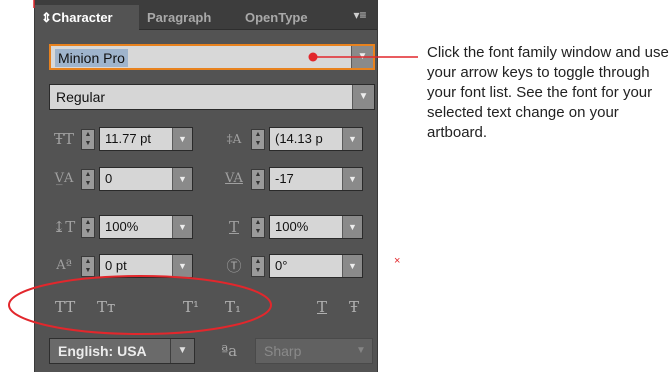  What do you see at coordinates (397, 261) in the screenshot?
I see `close-icon: ×` at bounding box center [397, 261].